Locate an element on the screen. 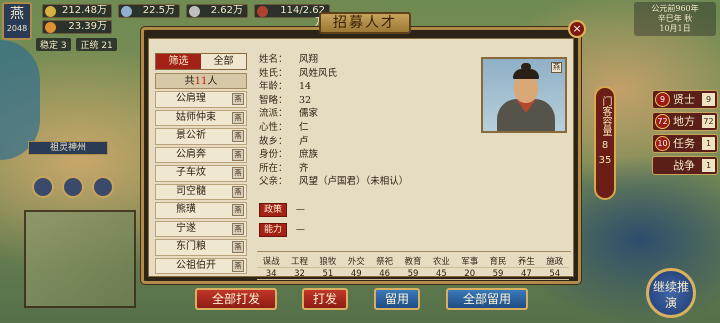  continue-button: 继续推演 is located at coordinates (671, 293).